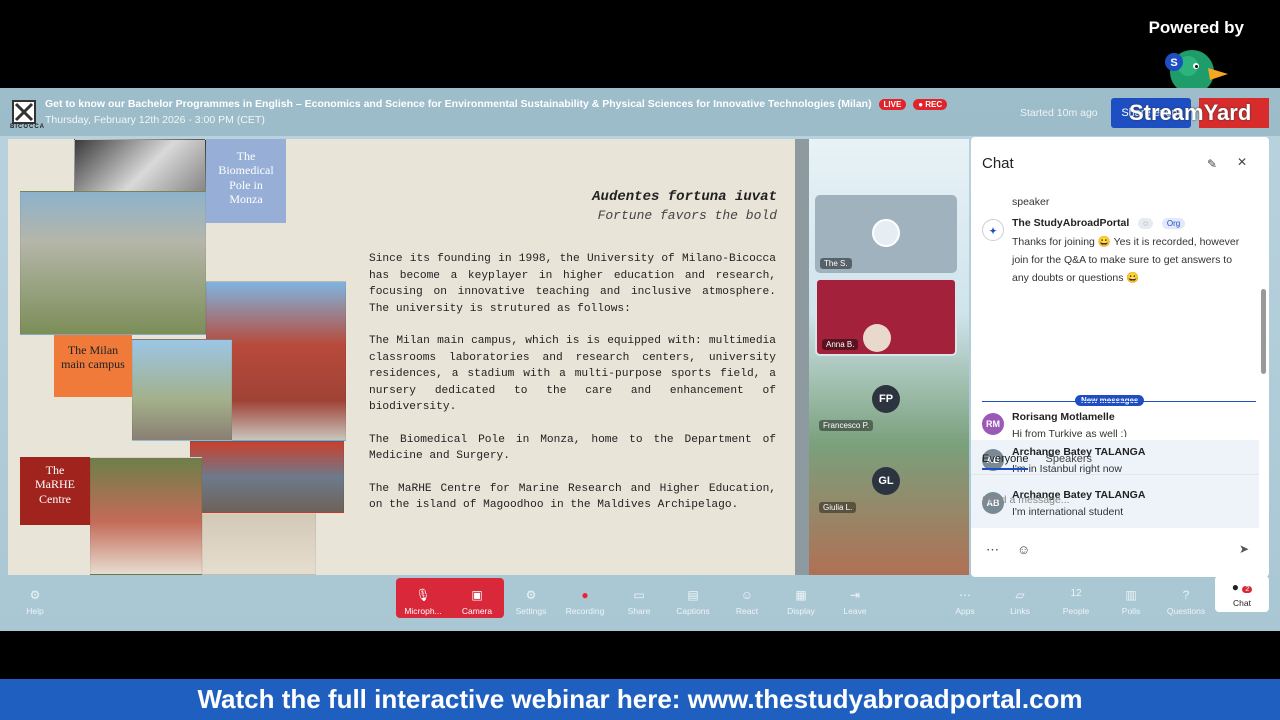  I want to click on bicocca-logo-text: BICOCCA, so click(27, 127).